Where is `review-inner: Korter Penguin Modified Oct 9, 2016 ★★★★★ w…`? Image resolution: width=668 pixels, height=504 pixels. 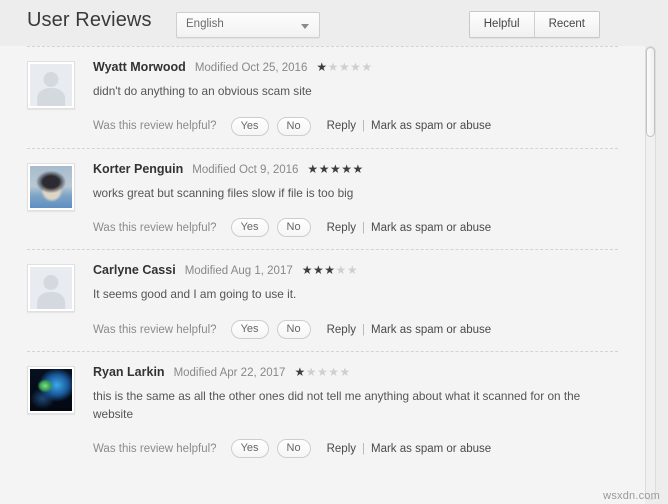
review-inner: Korter Penguin Modified Oct 9, 2016 ★★★★★ w… is located at coordinates (322, 199).